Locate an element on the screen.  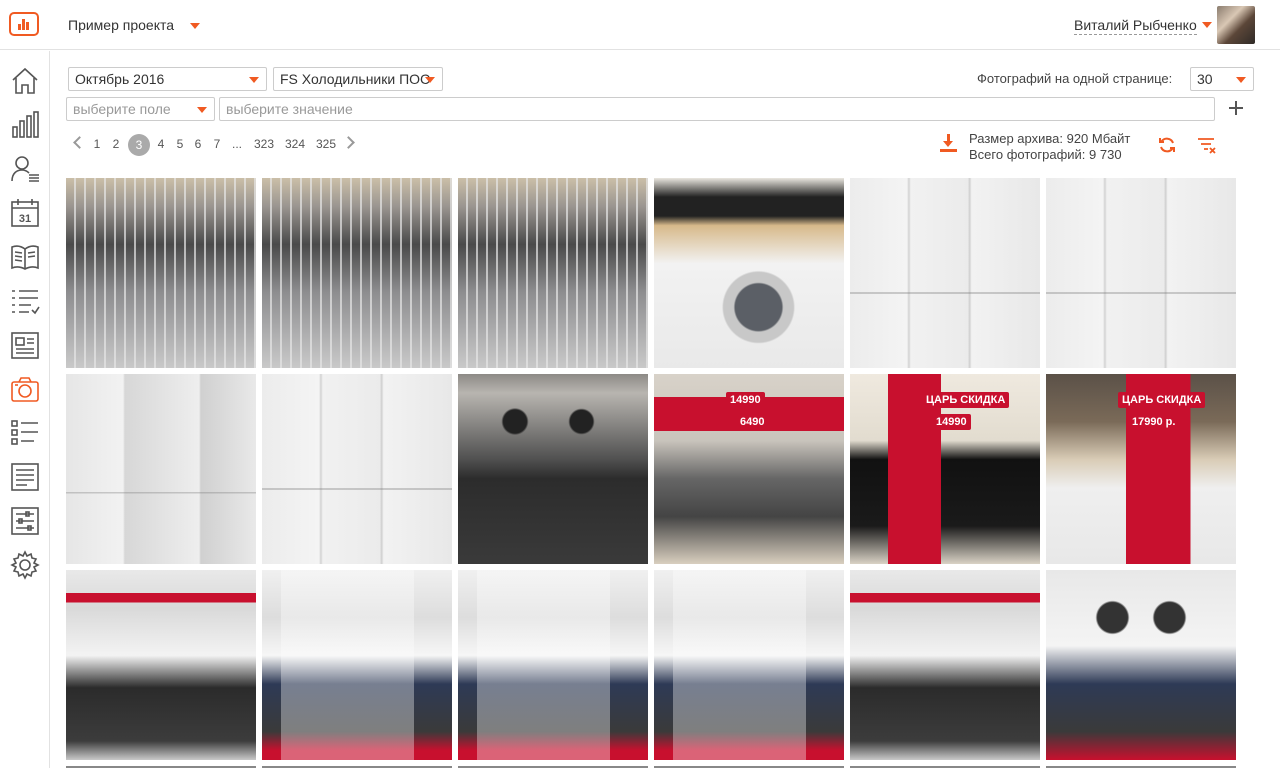
checklist-icon is located at coordinates (25, 301).